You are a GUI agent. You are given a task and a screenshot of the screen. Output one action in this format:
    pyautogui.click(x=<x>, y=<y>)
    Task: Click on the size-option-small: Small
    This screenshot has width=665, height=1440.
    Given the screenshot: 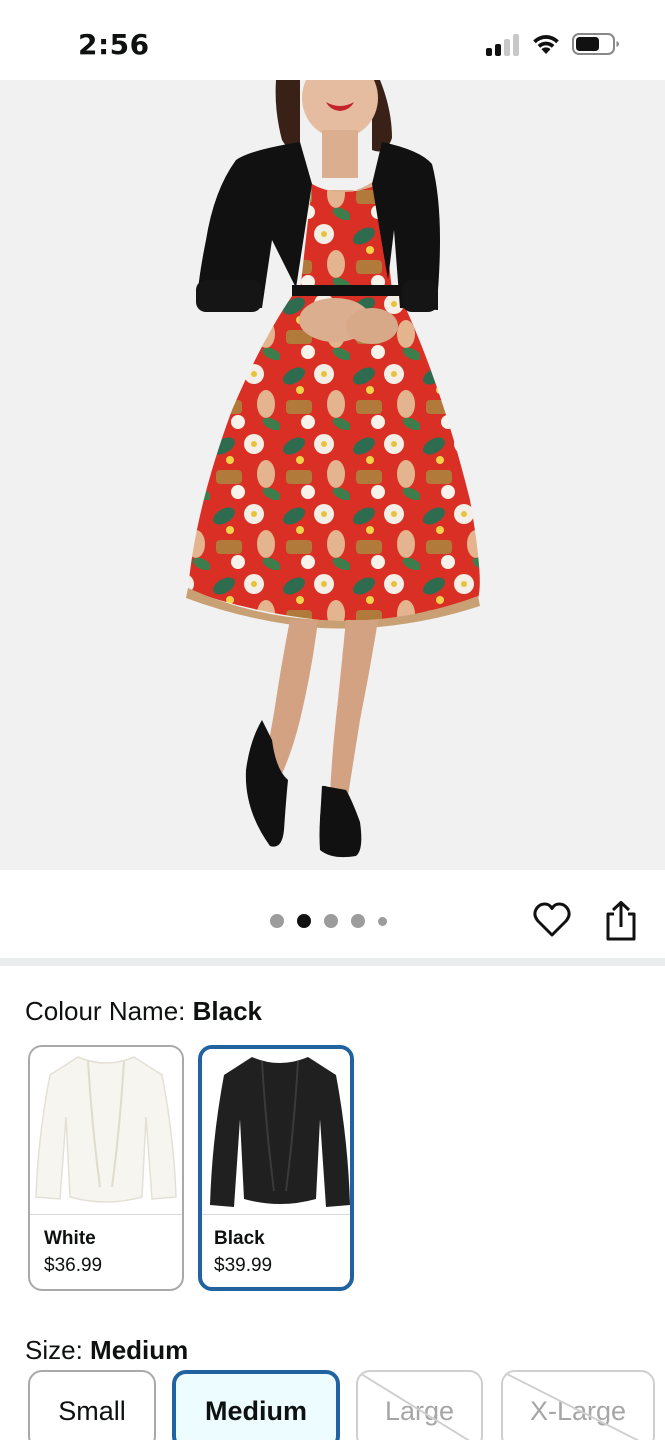 What is the action you would take?
    pyautogui.click(x=92, y=1405)
    